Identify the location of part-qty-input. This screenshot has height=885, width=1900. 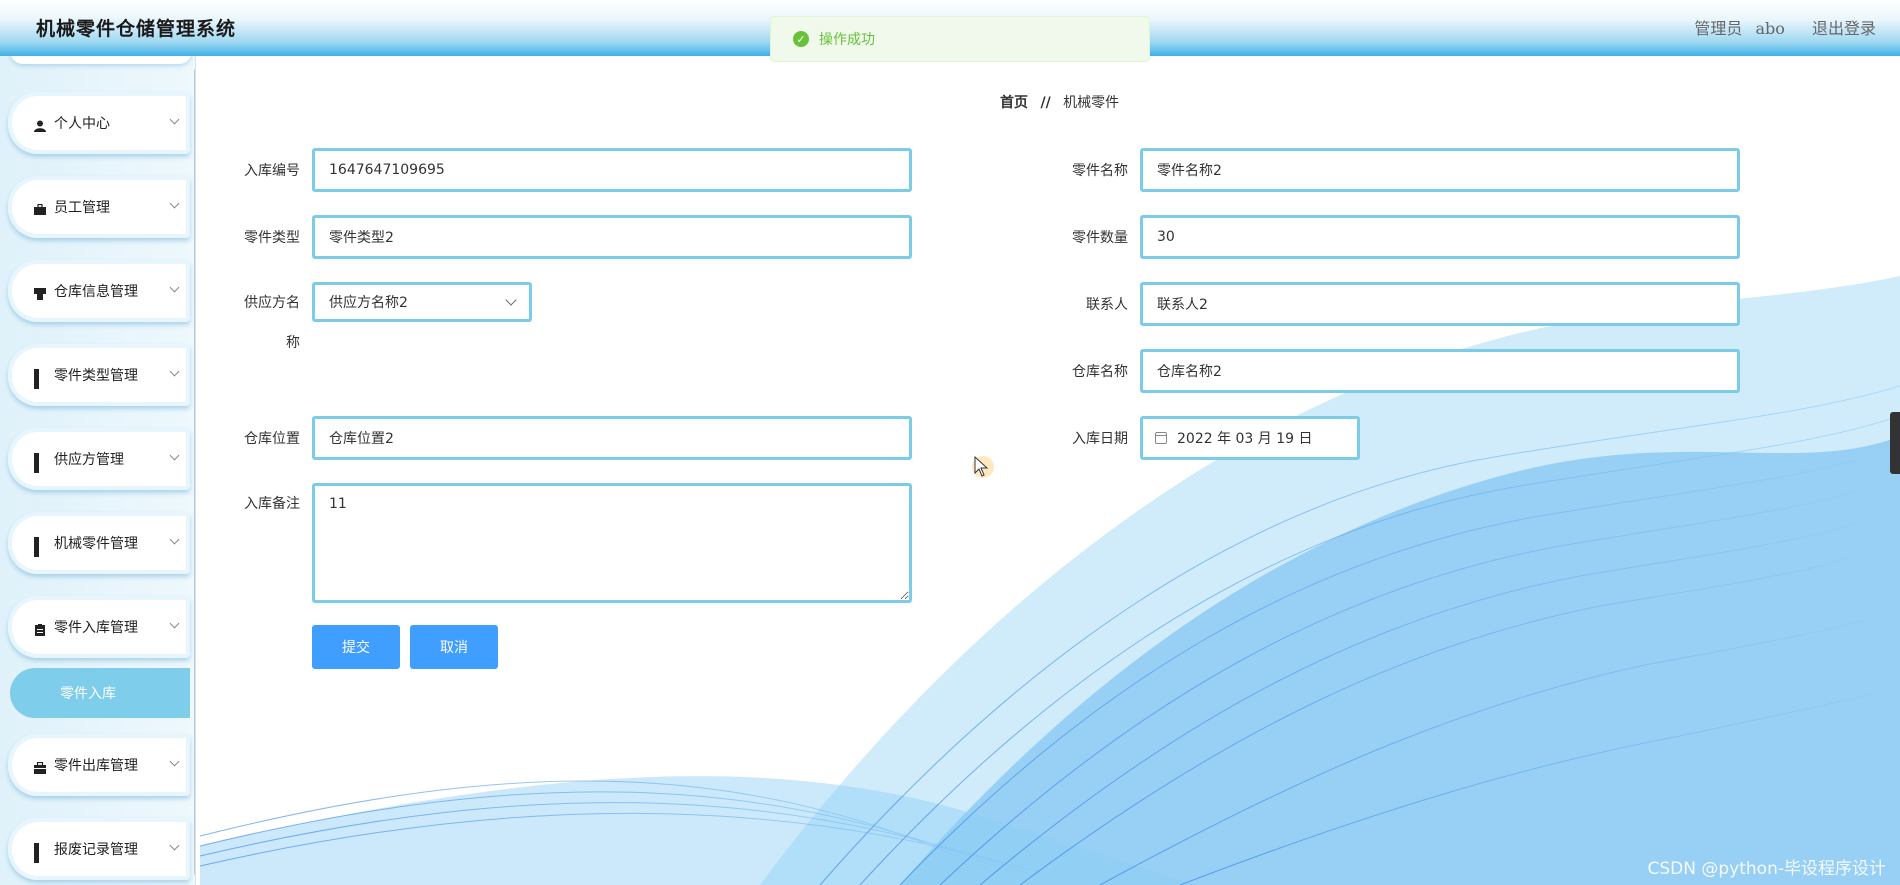
(1440, 237).